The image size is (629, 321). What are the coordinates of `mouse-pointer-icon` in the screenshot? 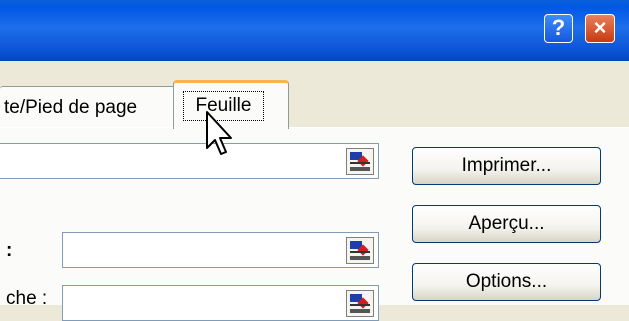 It's located at (219, 133).